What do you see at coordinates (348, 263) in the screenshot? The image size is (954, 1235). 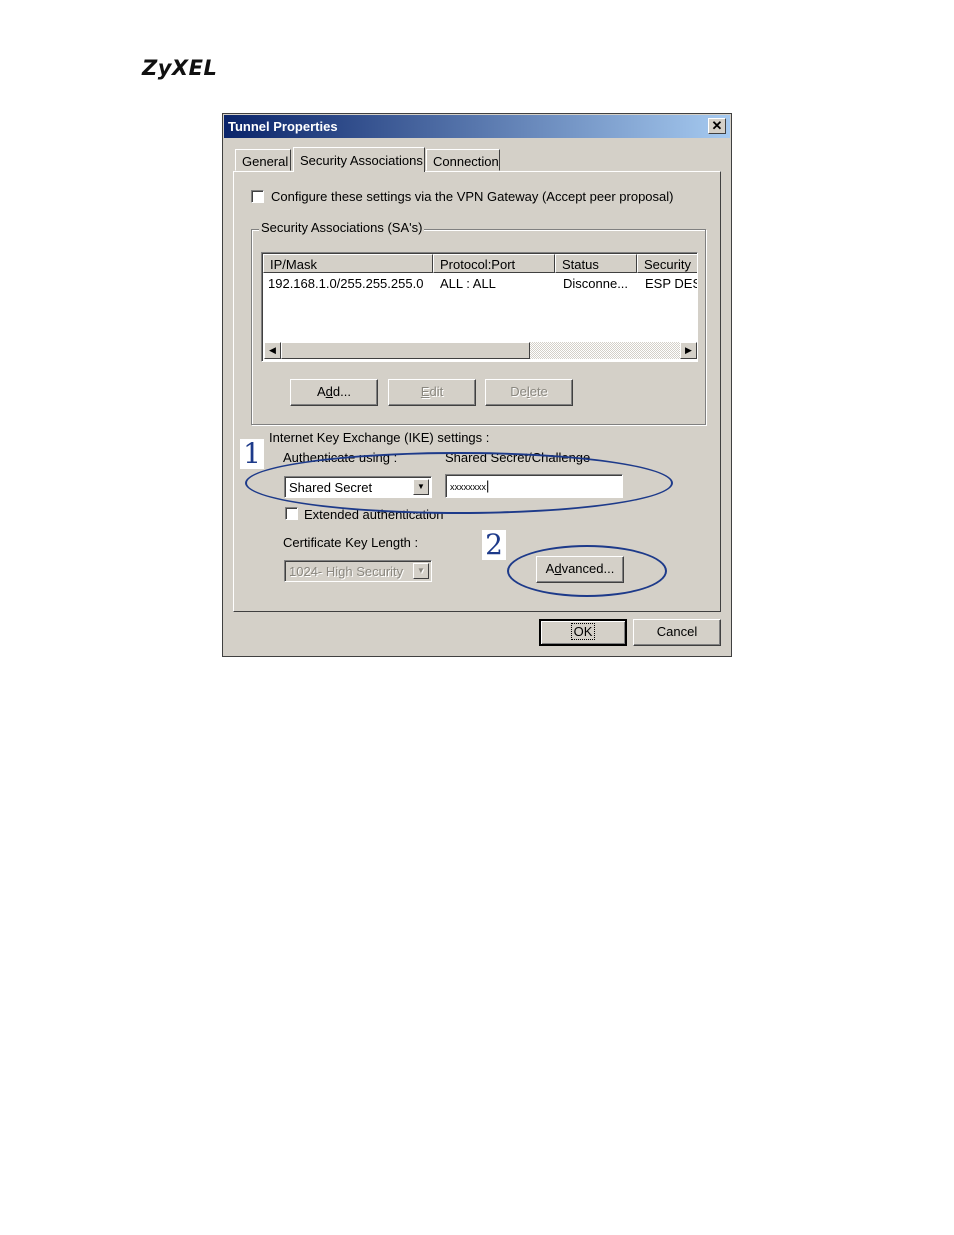 I see `column-header-ip-mask: IP/Mask` at bounding box center [348, 263].